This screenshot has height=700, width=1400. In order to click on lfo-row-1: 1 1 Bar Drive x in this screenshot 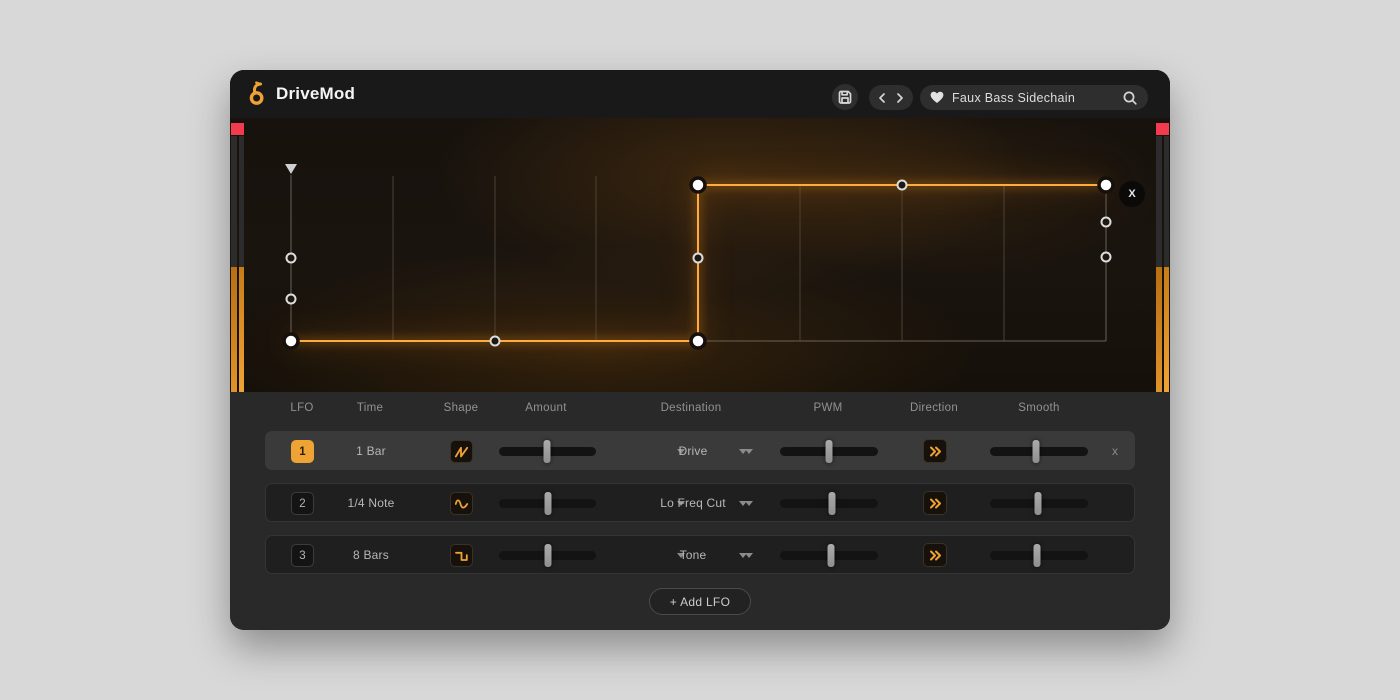, I will do `click(700, 450)`.